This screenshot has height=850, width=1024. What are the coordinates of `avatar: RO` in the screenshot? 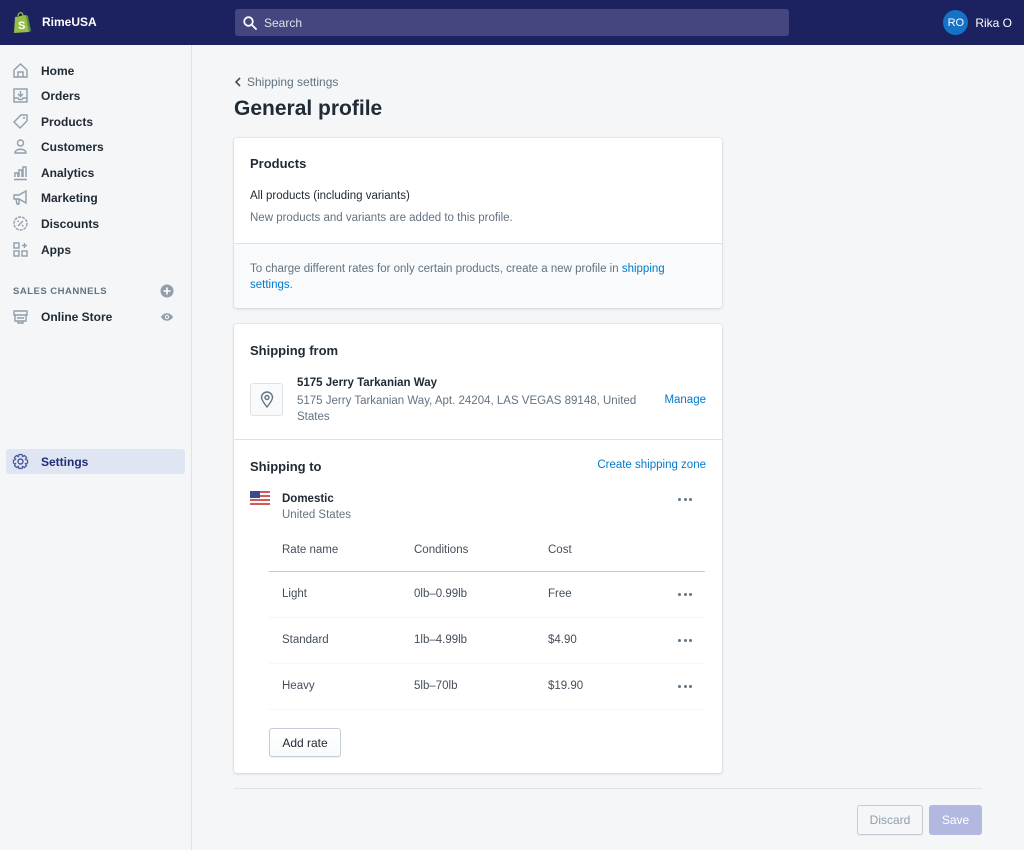 It's located at (956, 22).